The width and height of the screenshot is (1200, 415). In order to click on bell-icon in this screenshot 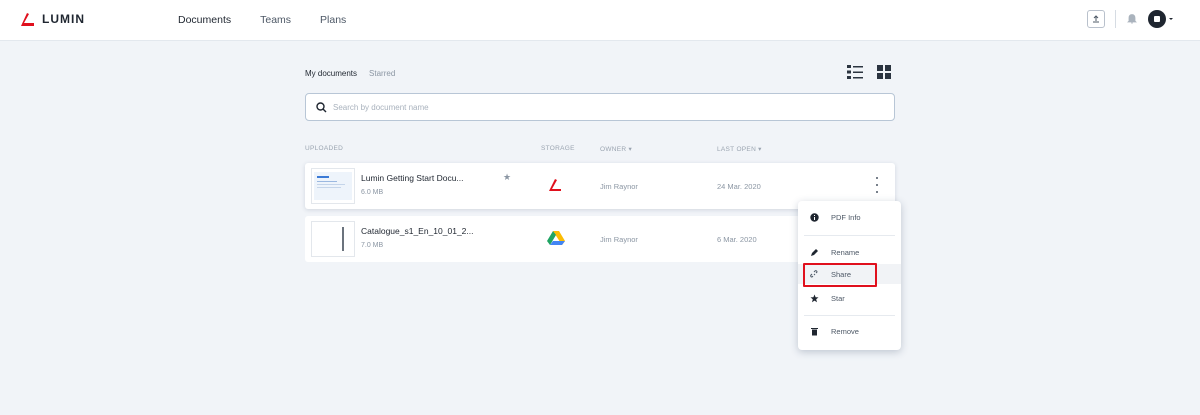, I will do `click(1132, 19)`.